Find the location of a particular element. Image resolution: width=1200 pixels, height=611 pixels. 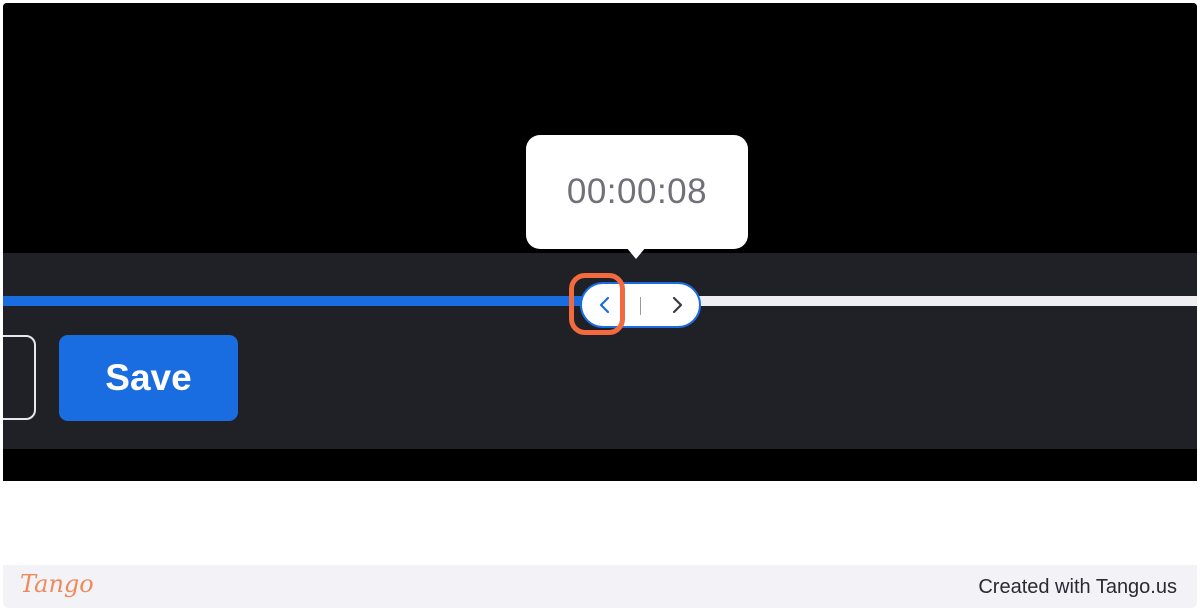

tooltip-time: 00:00:08 is located at coordinates (637, 191).